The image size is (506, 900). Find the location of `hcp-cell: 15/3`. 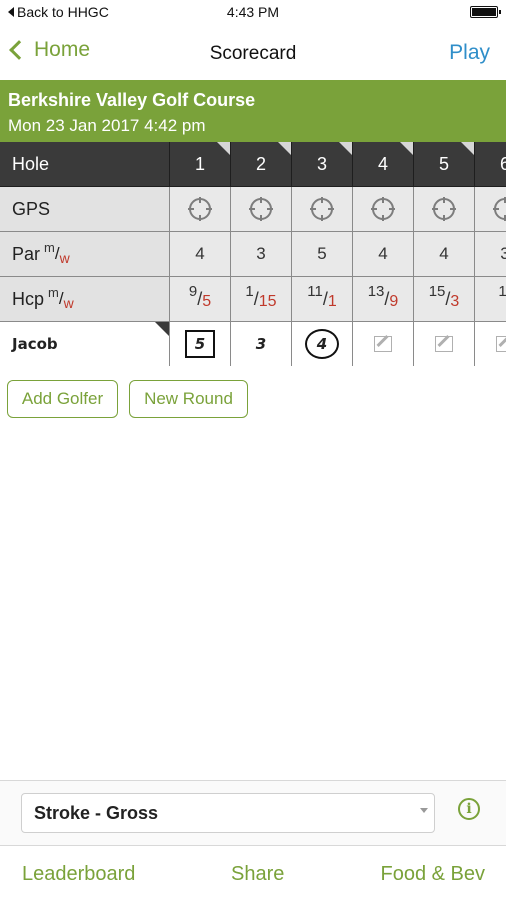

hcp-cell: 15/3 is located at coordinates (444, 299).